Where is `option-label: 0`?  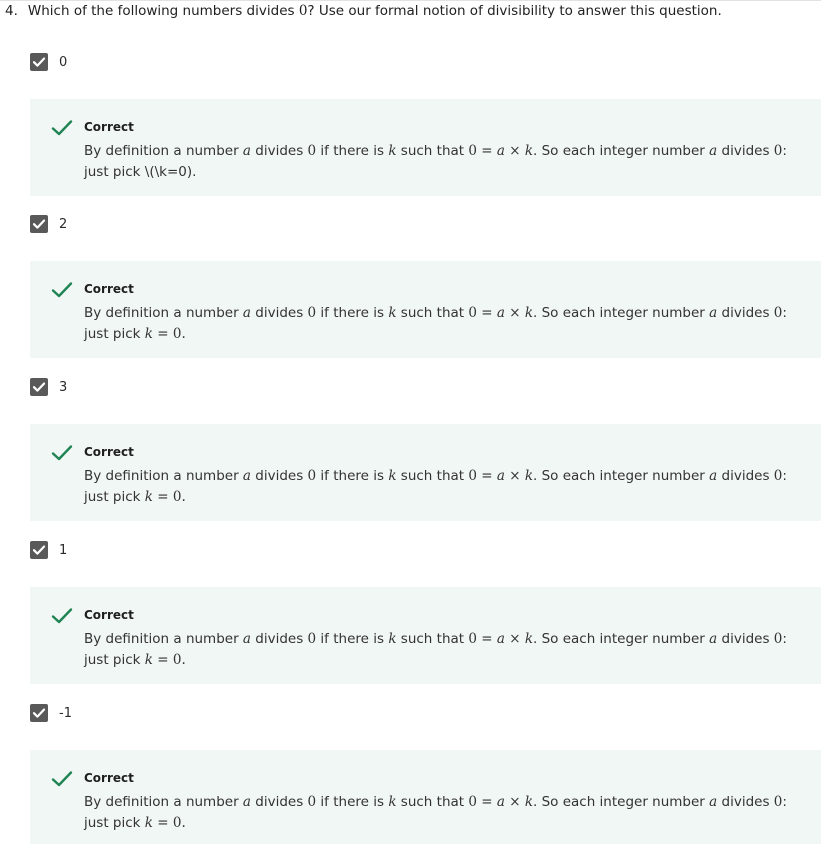 option-label: 0 is located at coordinates (63, 62).